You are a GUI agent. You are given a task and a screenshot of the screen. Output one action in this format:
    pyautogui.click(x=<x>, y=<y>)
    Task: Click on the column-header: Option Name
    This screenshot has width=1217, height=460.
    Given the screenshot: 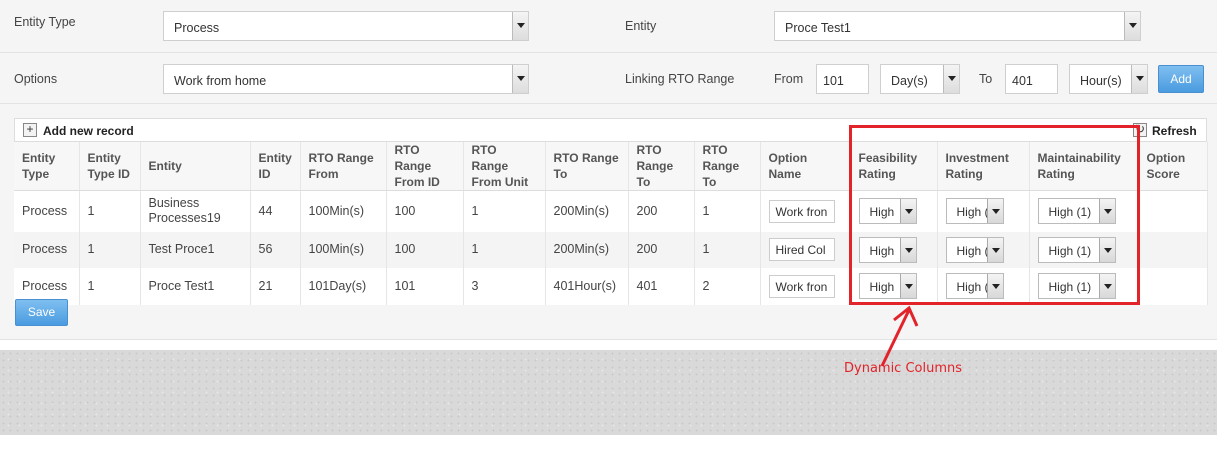 What is the action you would take?
    pyautogui.click(x=805, y=166)
    